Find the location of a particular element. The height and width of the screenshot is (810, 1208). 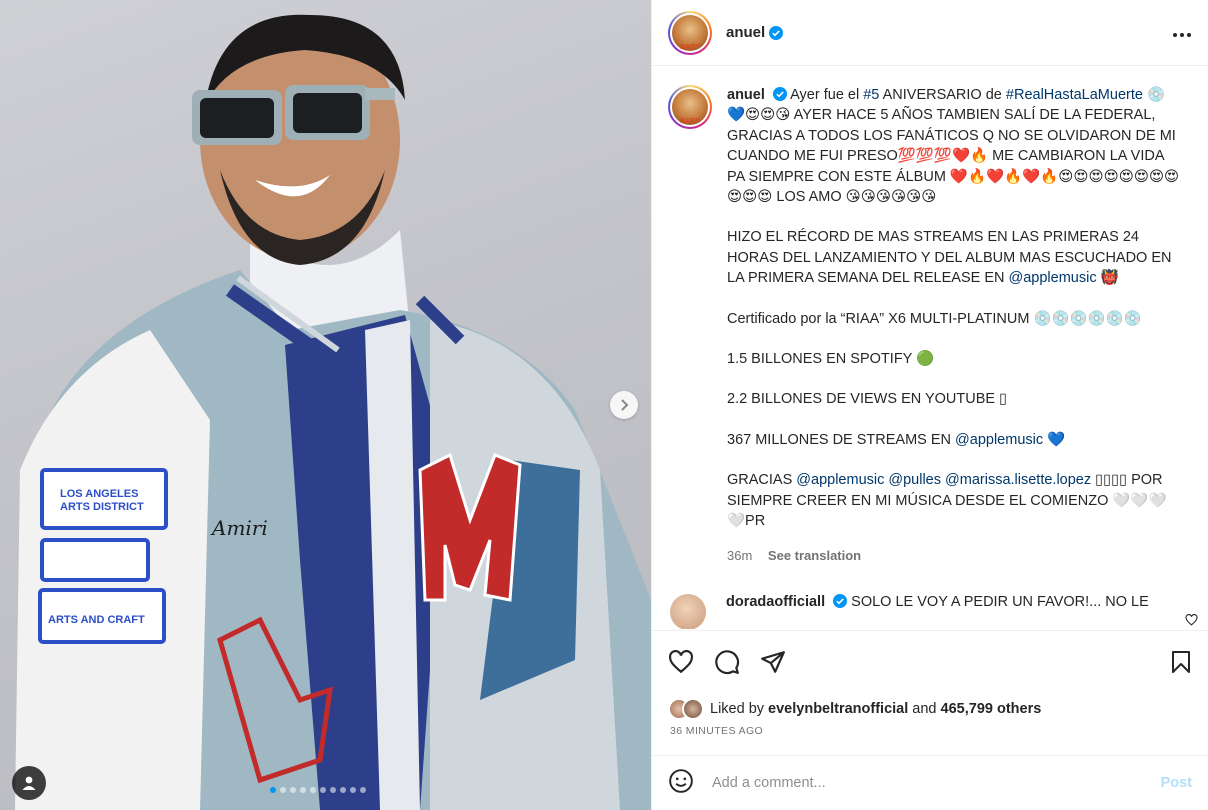

caption-time: 36m is located at coordinates (740, 555).